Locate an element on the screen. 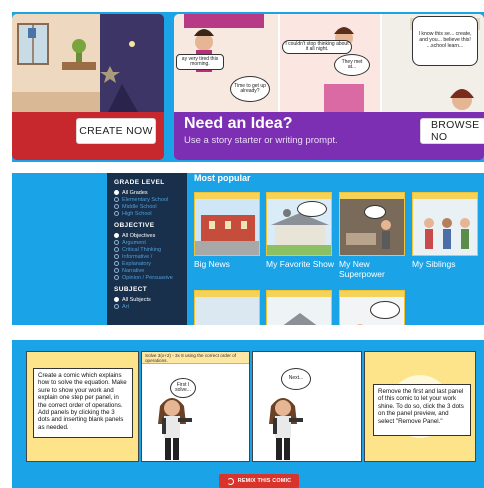  filter-option: Informative / is located at coordinates (150, 256).